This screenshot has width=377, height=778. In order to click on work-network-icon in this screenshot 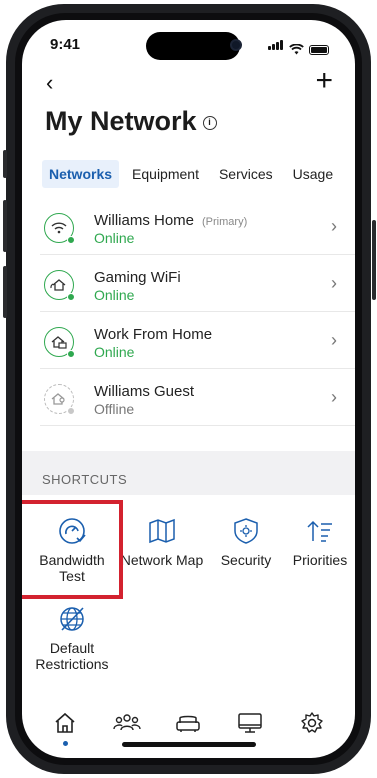, I will do `click(59, 342)`.